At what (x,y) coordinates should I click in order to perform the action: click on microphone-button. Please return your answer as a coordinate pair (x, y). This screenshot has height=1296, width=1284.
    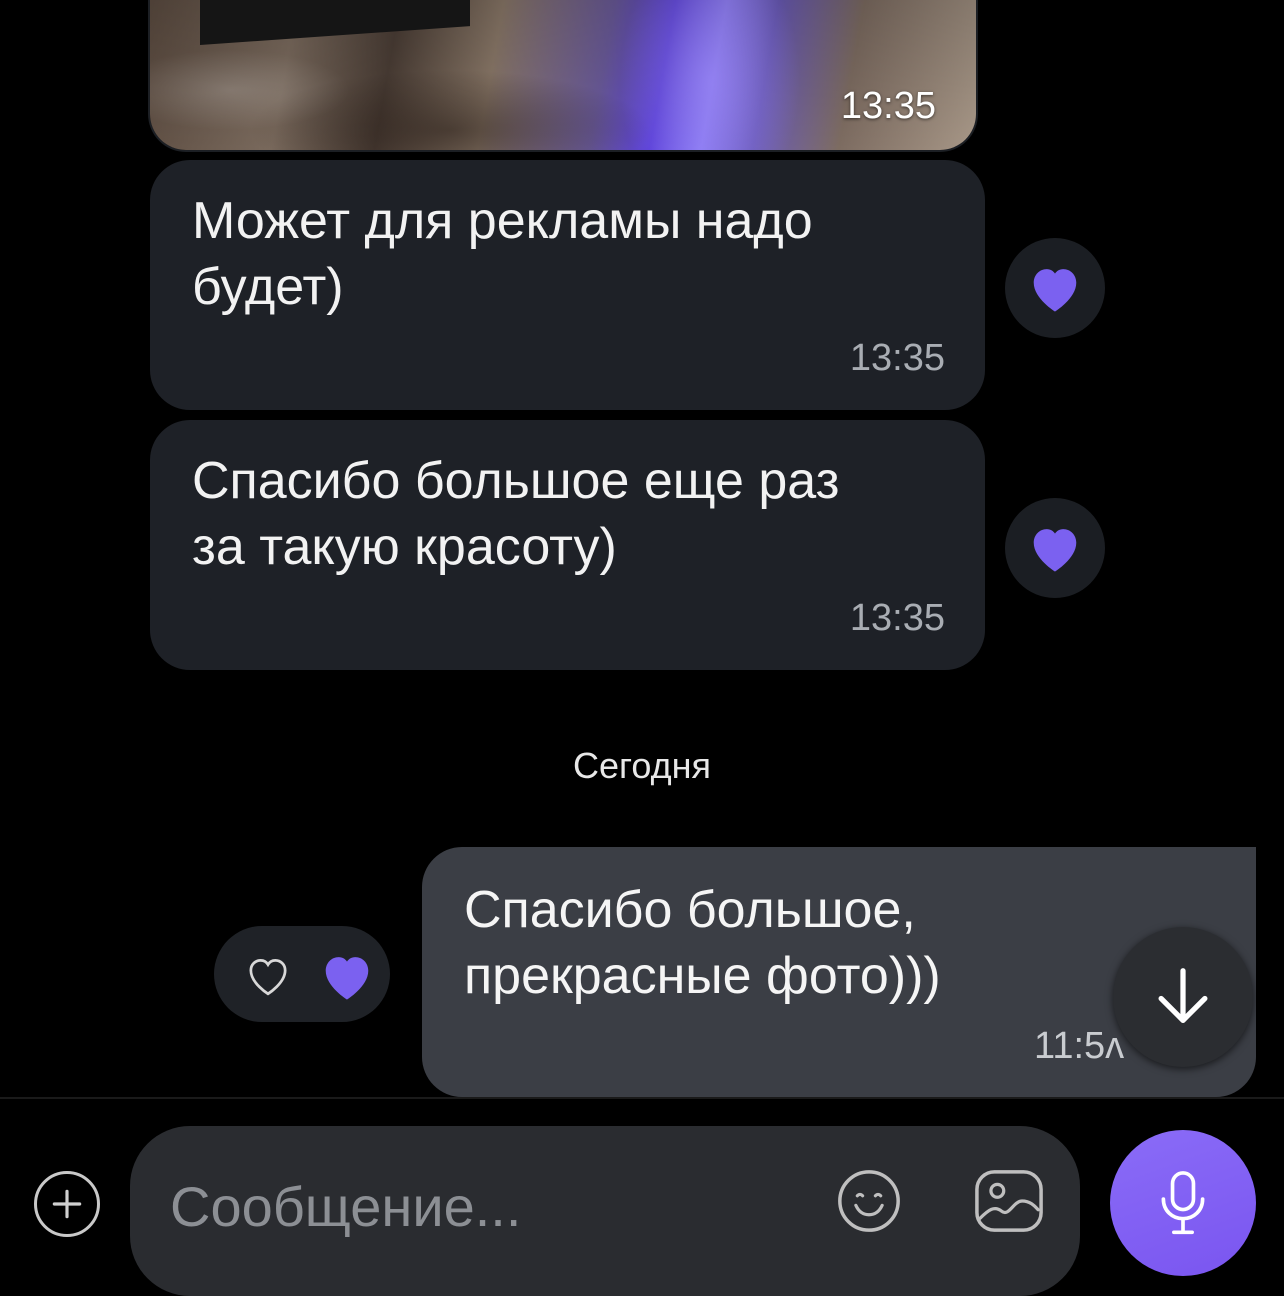
    Looking at the image, I should click on (1183, 1203).